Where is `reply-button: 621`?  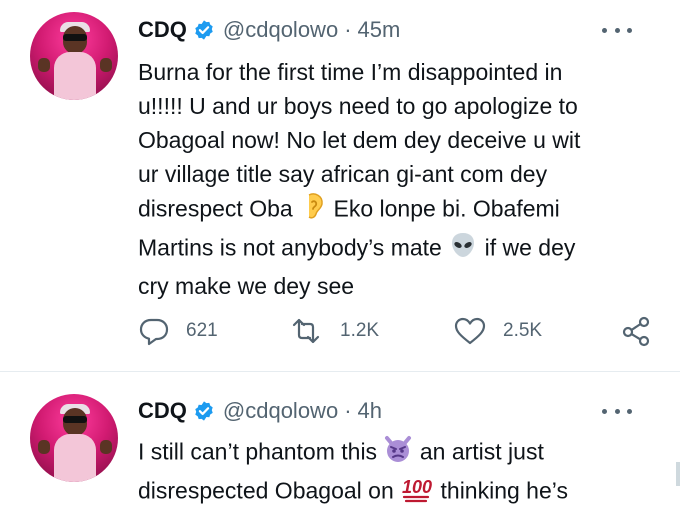
reply-button: 621 is located at coordinates (178, 331).